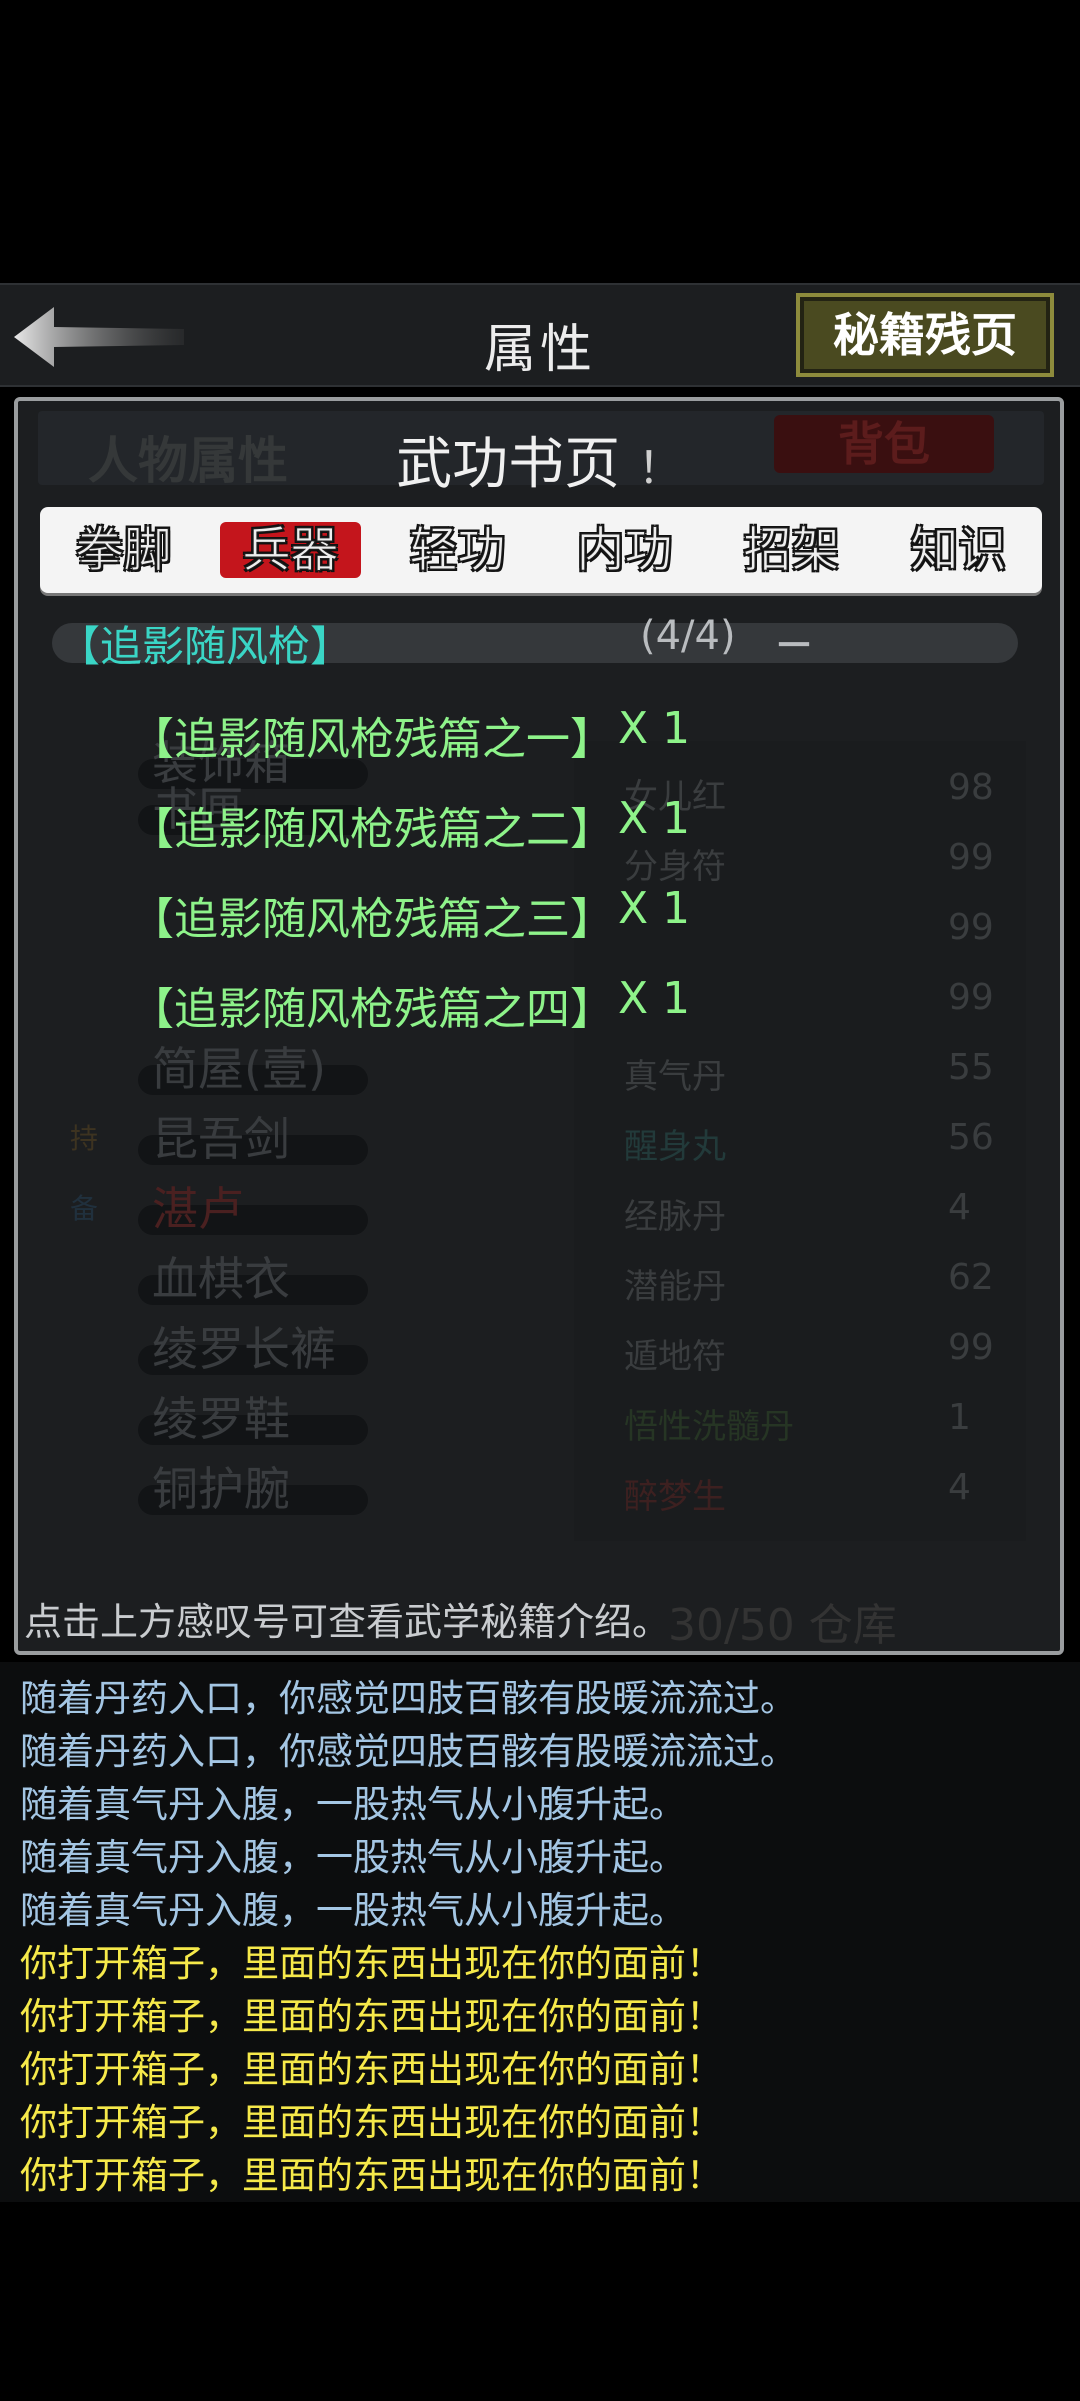 Image resolution: width=1080 pixels, height=2401 pixels. Describe the element at coordinates (508, 464) in the screenshot. I see `panel-title-text: 武功书页` at that location.